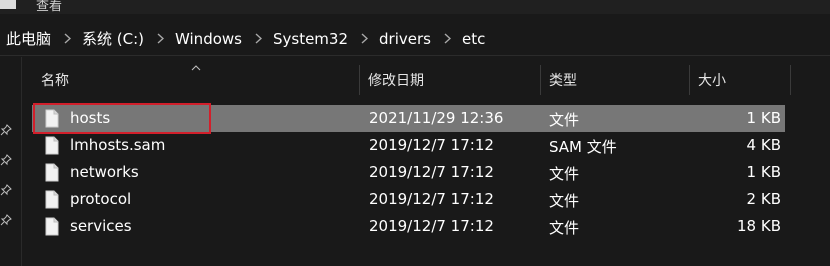 The width and height of the screenshot is (830, 266). What do you see at coordinates (104, 172) in the screenshot?
I see `file-name: networks` at bounding box center [104, 172].